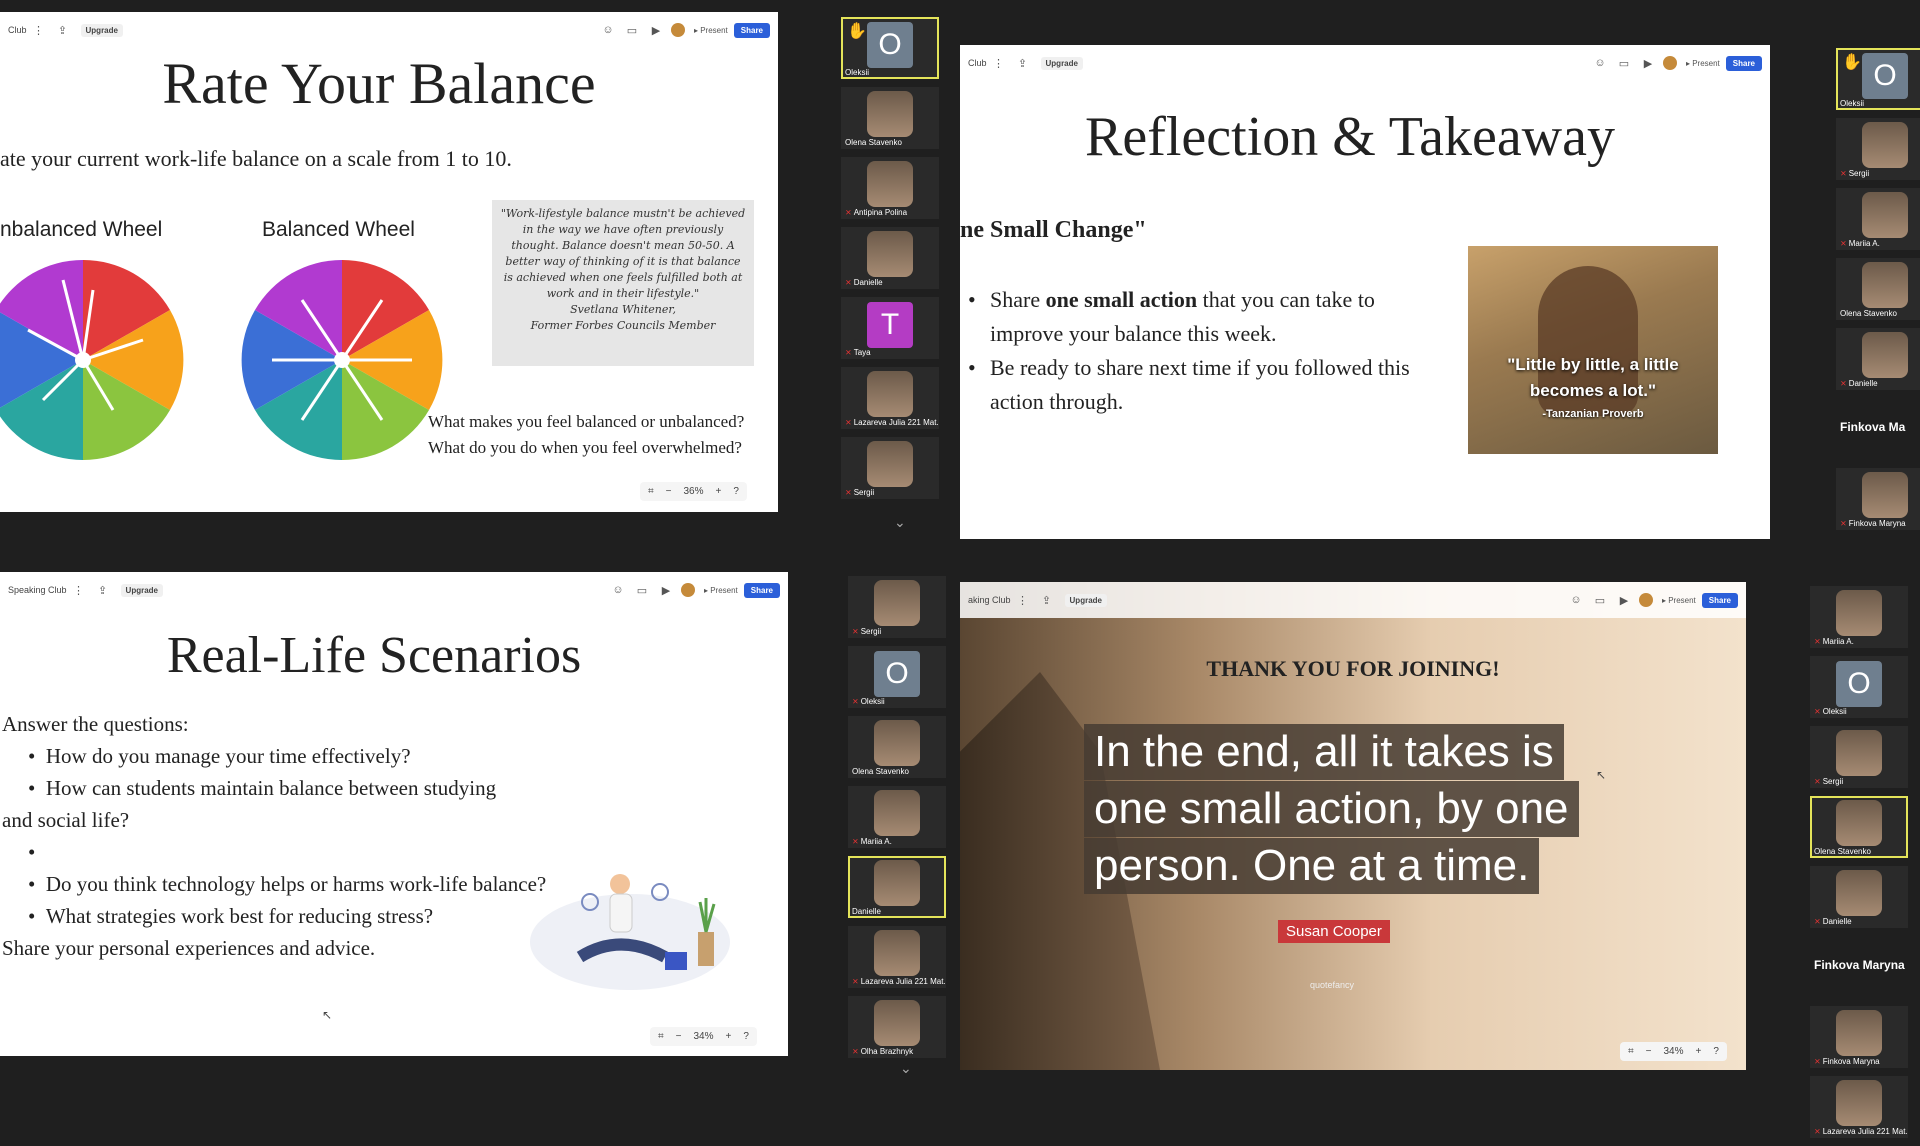 The image size is (1920, 1146). Describe the element at coordinates (868, 701) in the screenshot. I see `participant-name: ⨯ Oleksii` at that location.